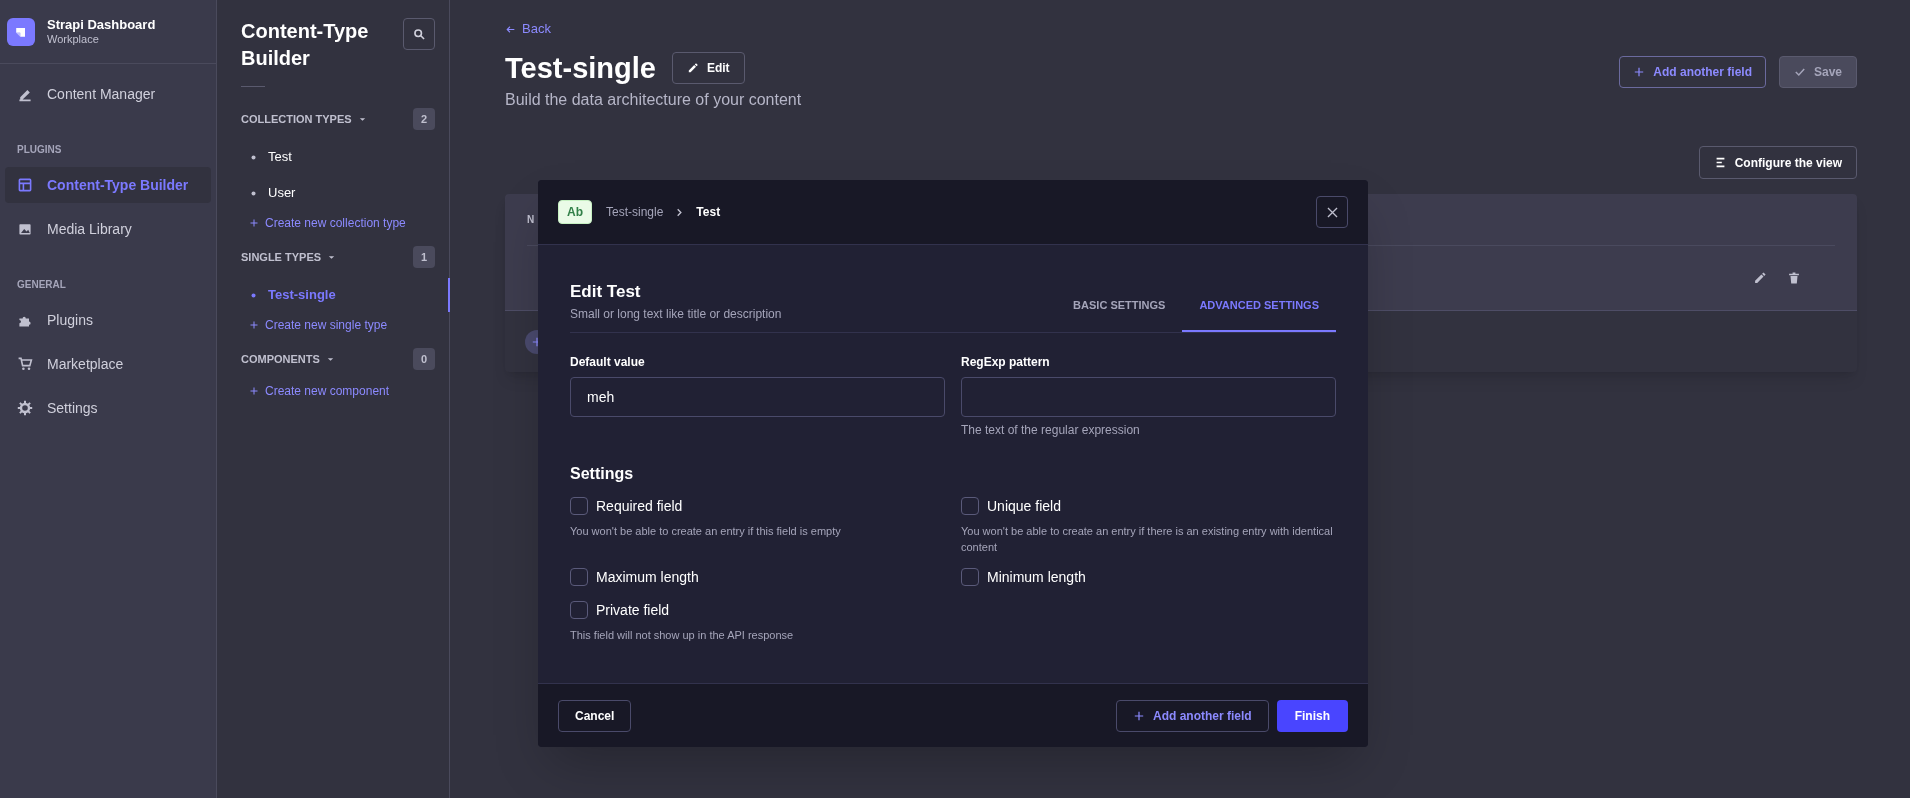 Image resolution: width=1910 pixels, height=798 pixels. What do you see at coordinates (580, 68) in the screenshot?
I see `page-title: Test-single` at bounding box center [580, 68].